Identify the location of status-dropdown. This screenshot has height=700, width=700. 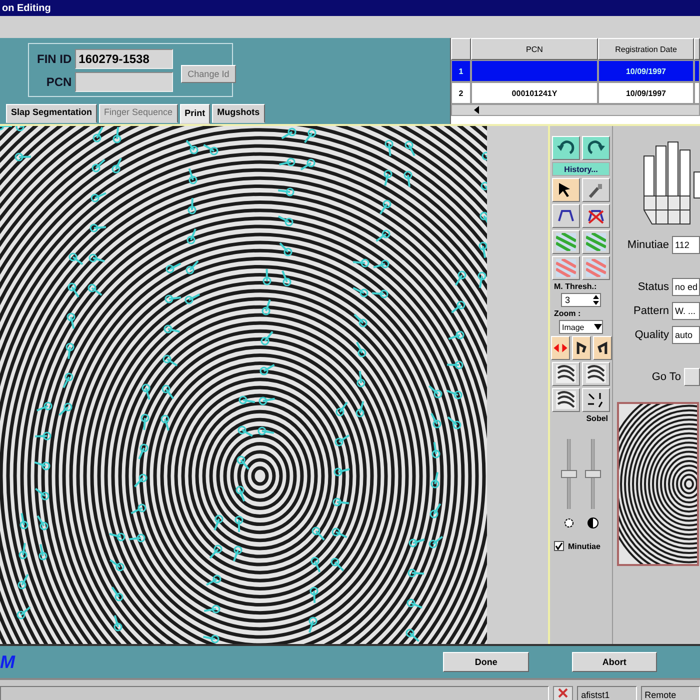
(275, 693).